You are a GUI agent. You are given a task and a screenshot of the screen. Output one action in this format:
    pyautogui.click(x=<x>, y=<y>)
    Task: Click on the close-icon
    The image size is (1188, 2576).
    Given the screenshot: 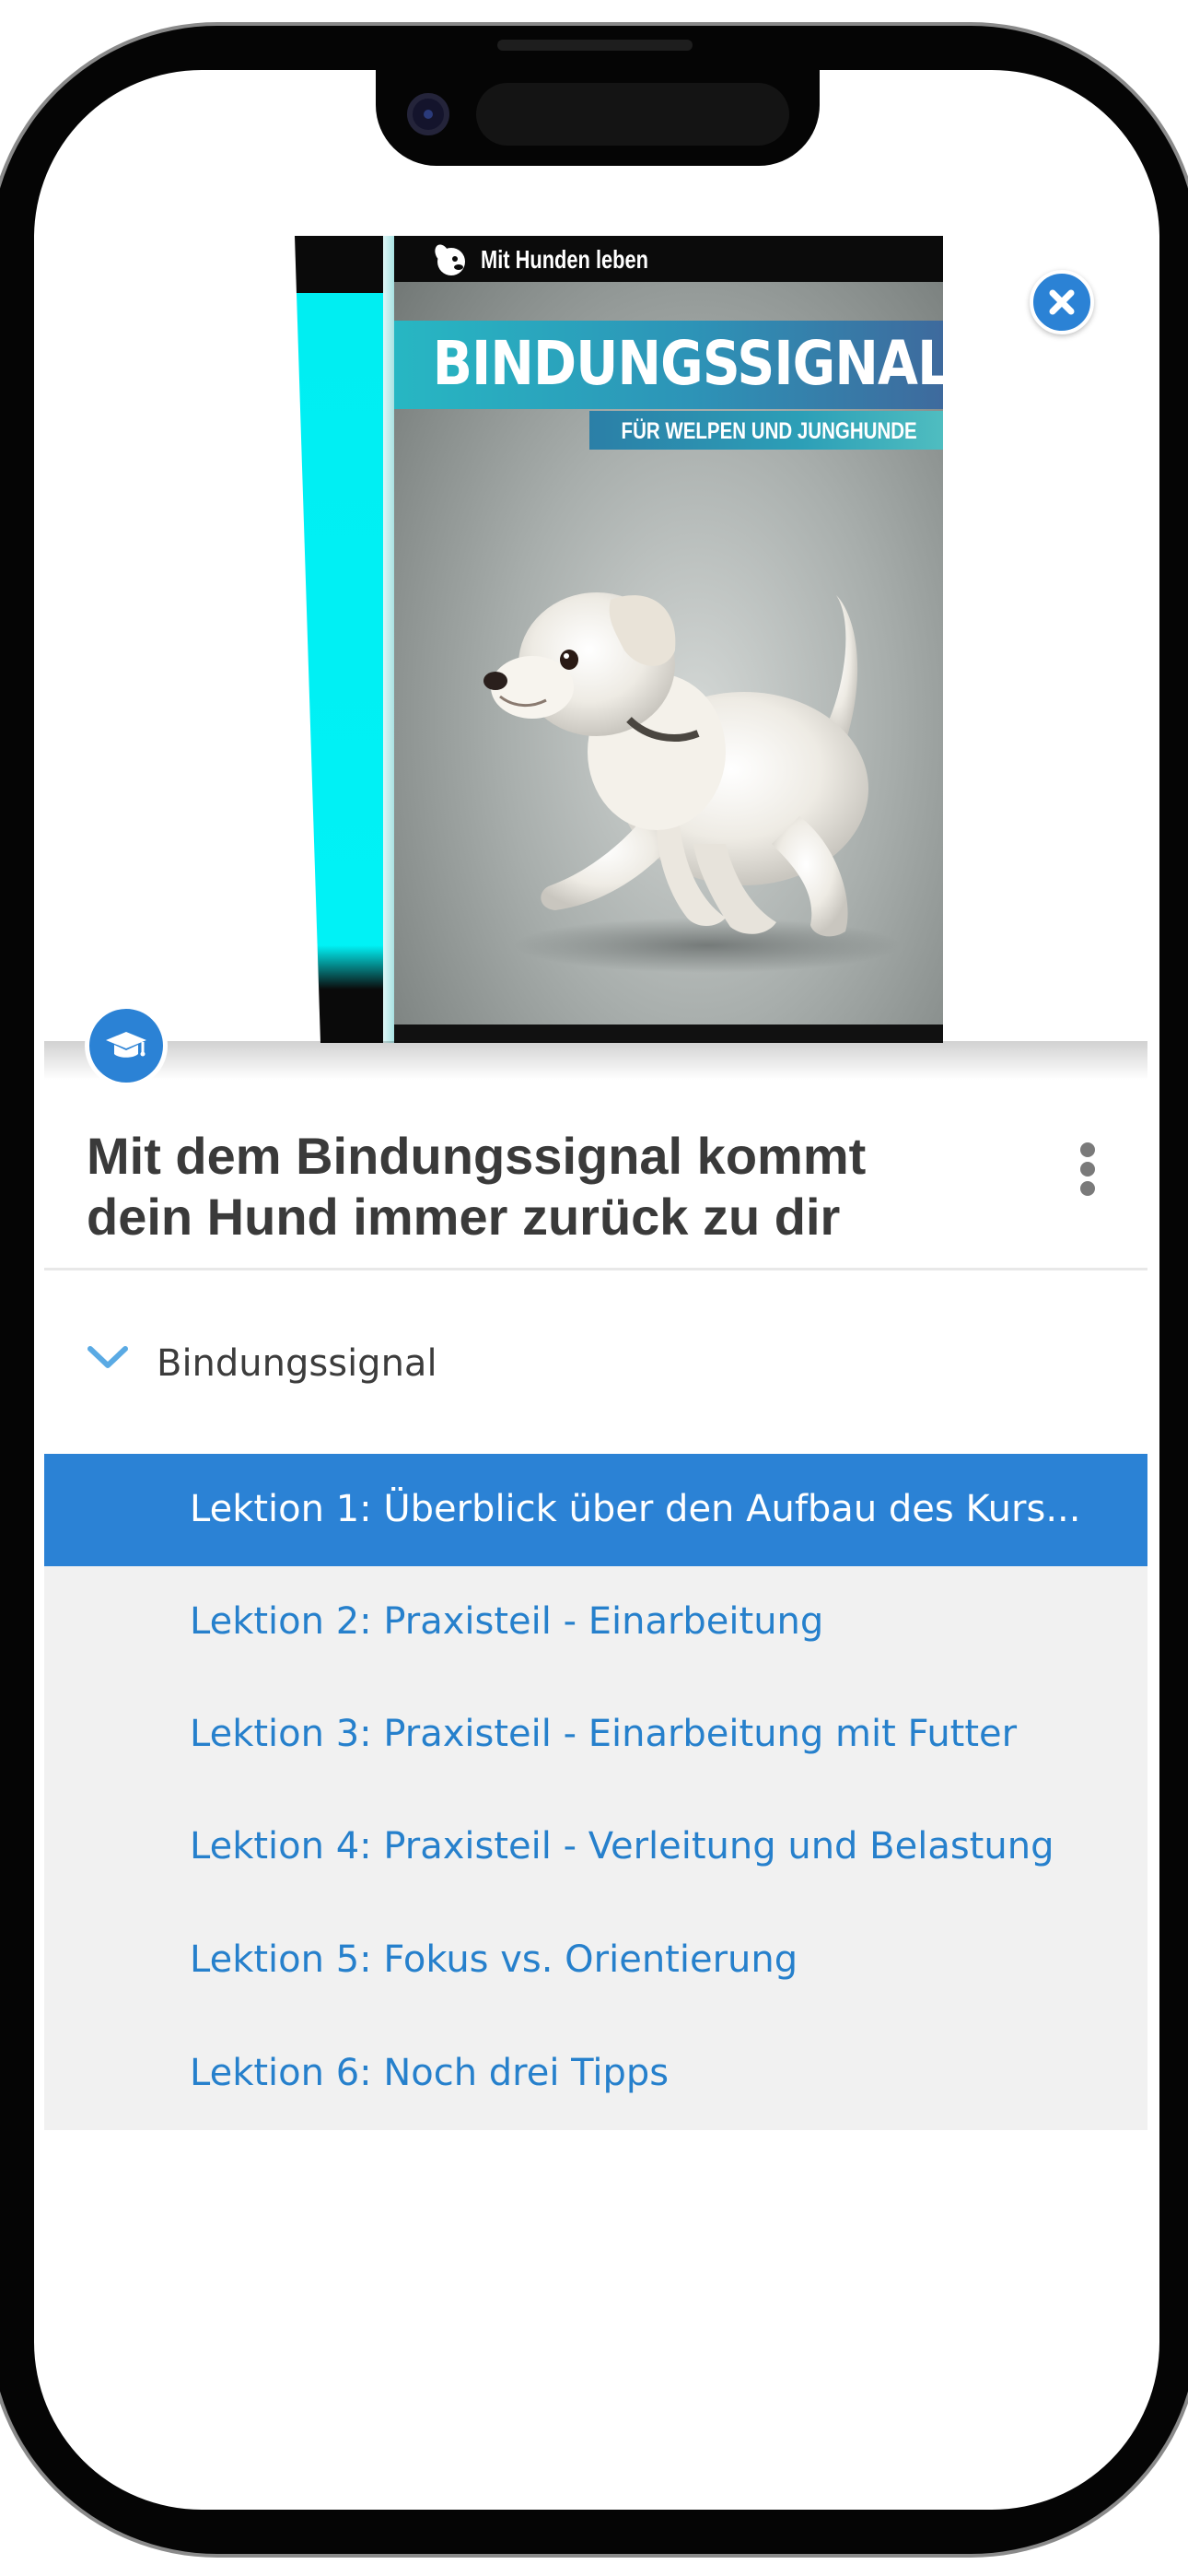 What is the action you would take?
    pyautogui.click(x=1062, y=302)
    